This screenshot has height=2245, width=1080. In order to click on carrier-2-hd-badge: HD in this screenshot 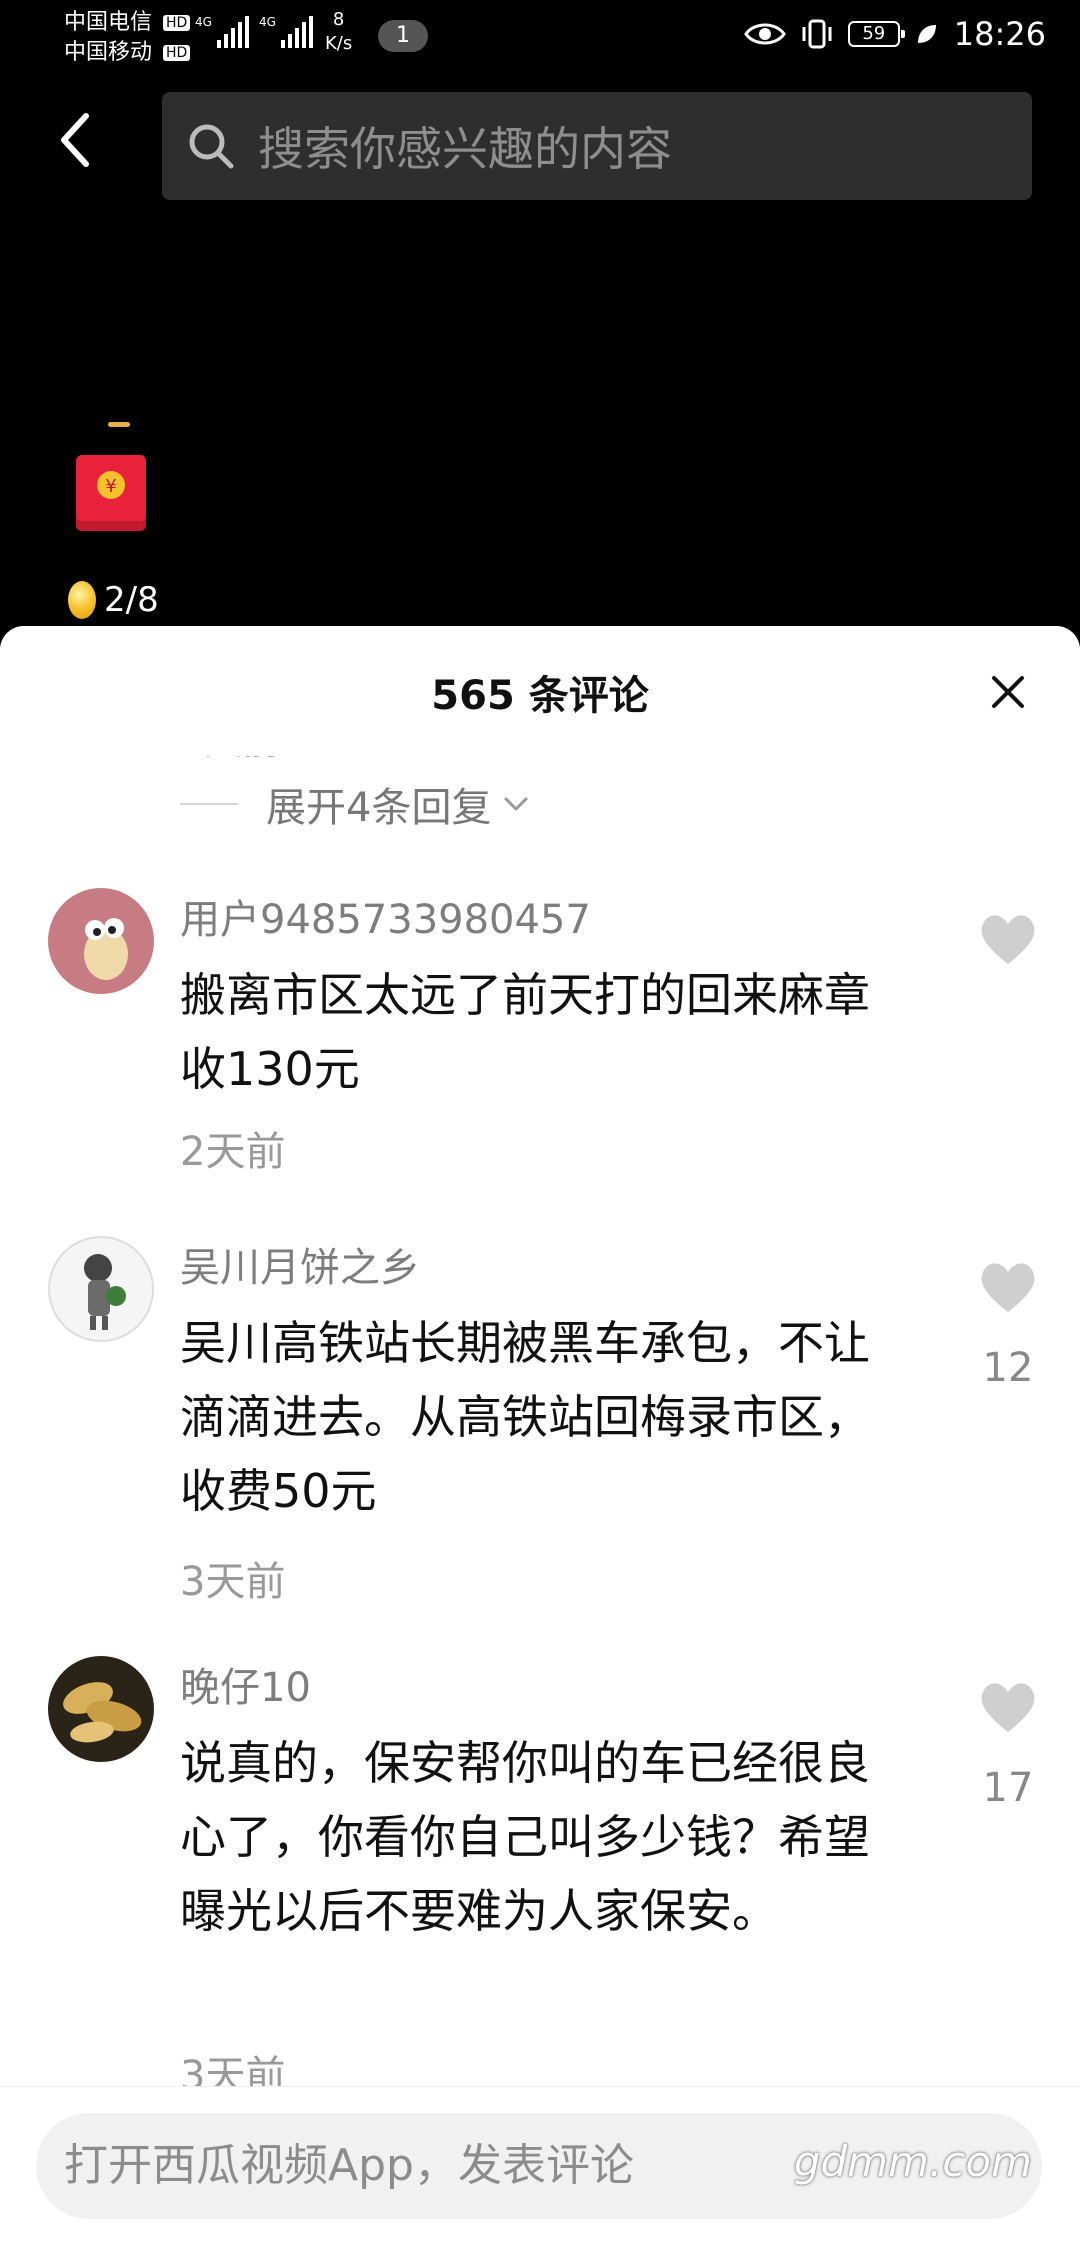, I will do `click(177, 53)`.